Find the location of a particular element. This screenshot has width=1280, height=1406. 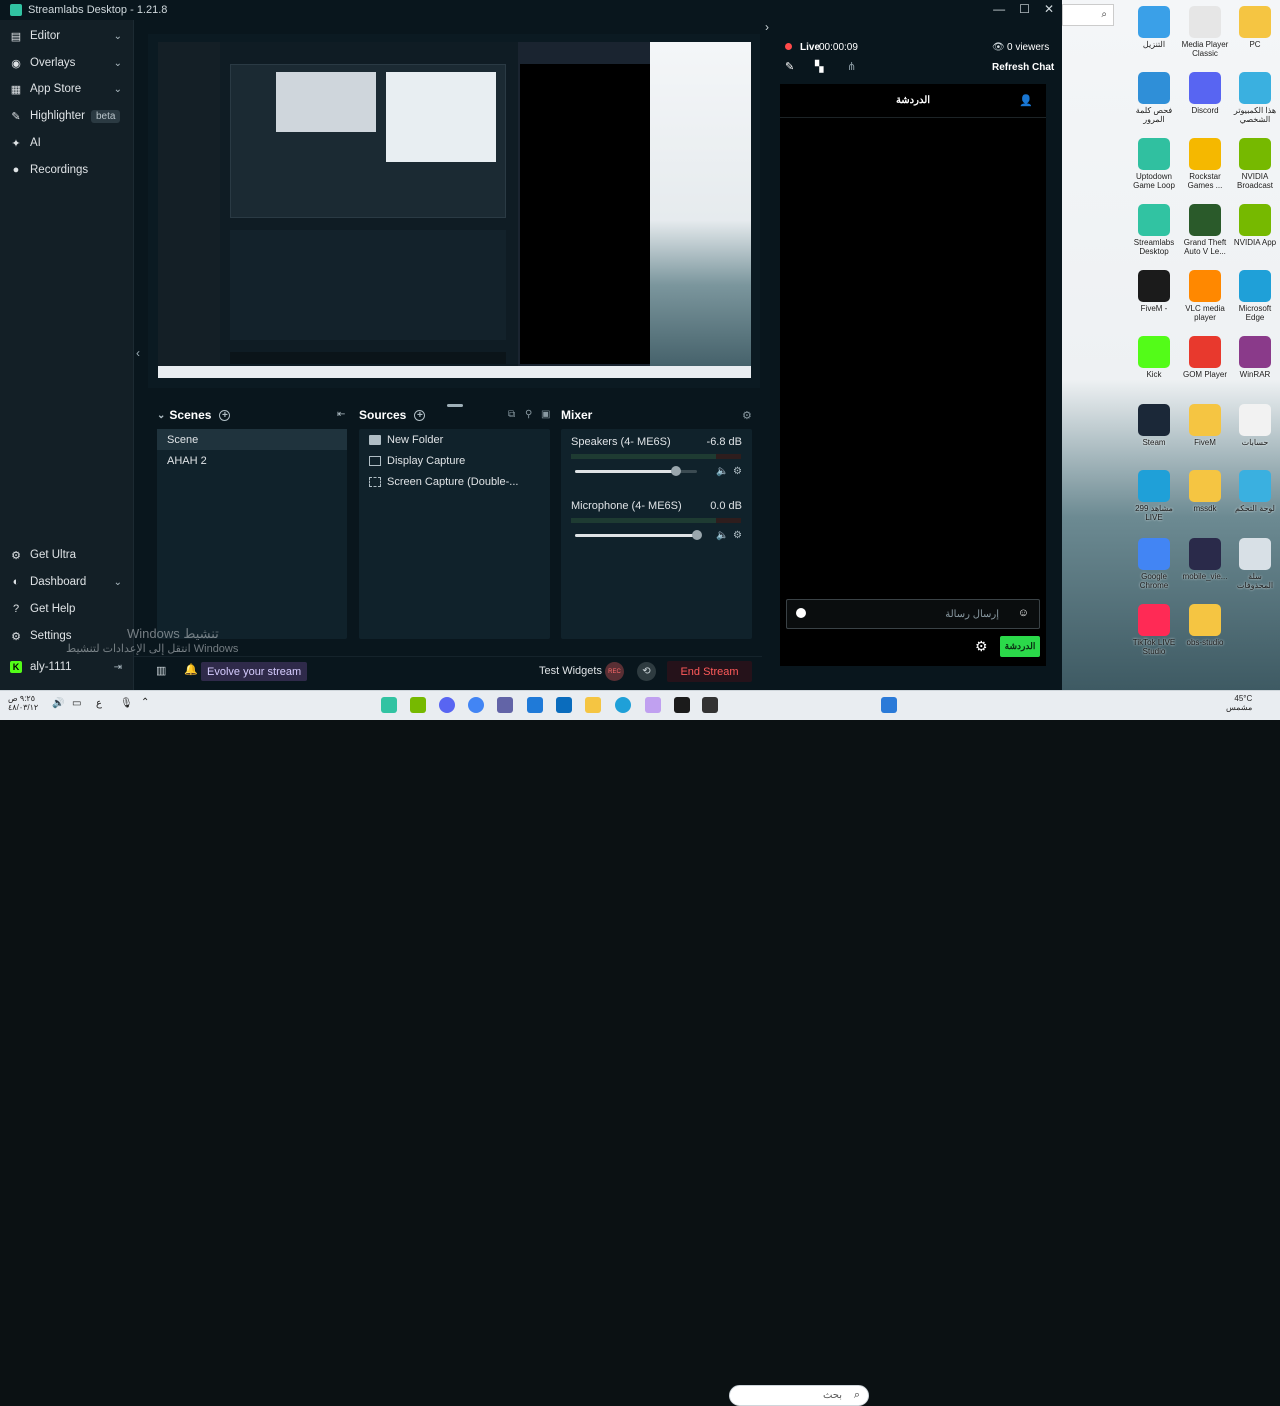

sidebar-item-get-help: ? Get Help is located at coordinates (67, 609).